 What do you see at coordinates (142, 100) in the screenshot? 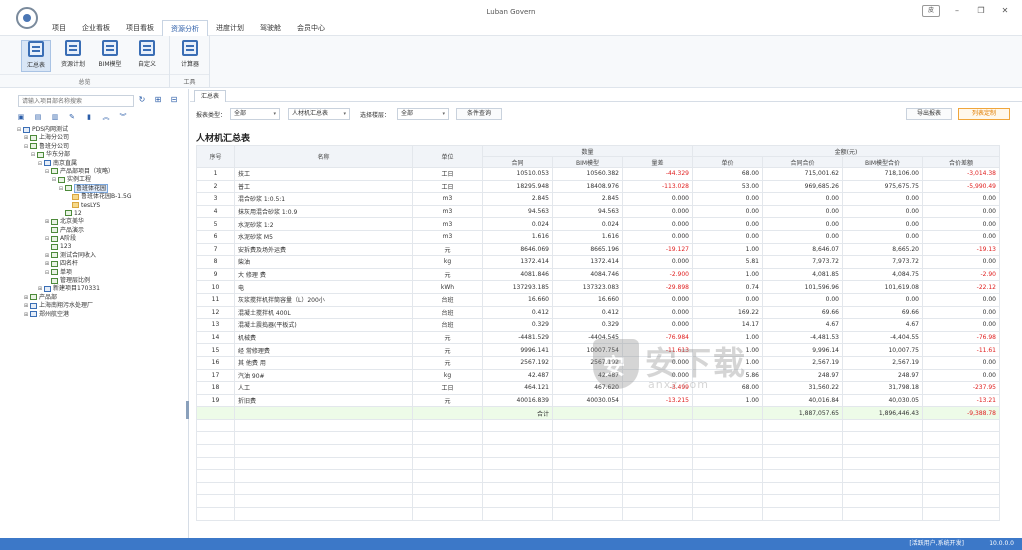
I see `refresh-icon: ↻` at bounding box center [142, 100].